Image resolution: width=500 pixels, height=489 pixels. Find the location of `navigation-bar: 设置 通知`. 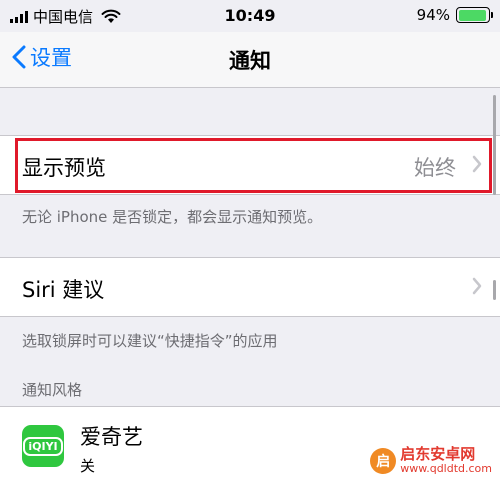

navigation-bar: 设置 通知 is located at coordinates (250, 60).